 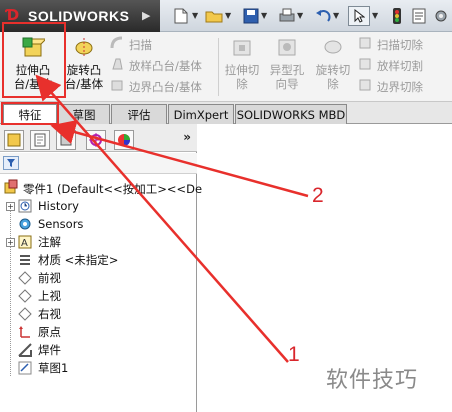 I want to click on tab-dimxpert: DimXpert, so click(x=201, y=114).